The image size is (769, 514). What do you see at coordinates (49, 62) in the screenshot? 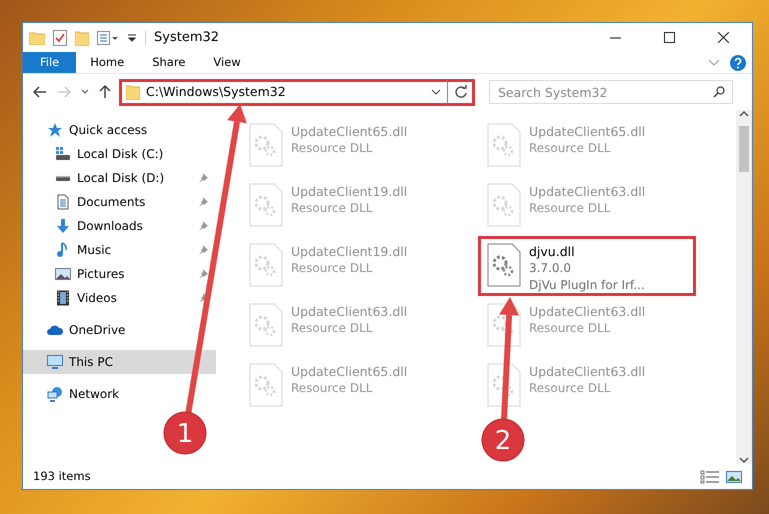
I see `file-menu-button: File` at bounding box center [49, 62].